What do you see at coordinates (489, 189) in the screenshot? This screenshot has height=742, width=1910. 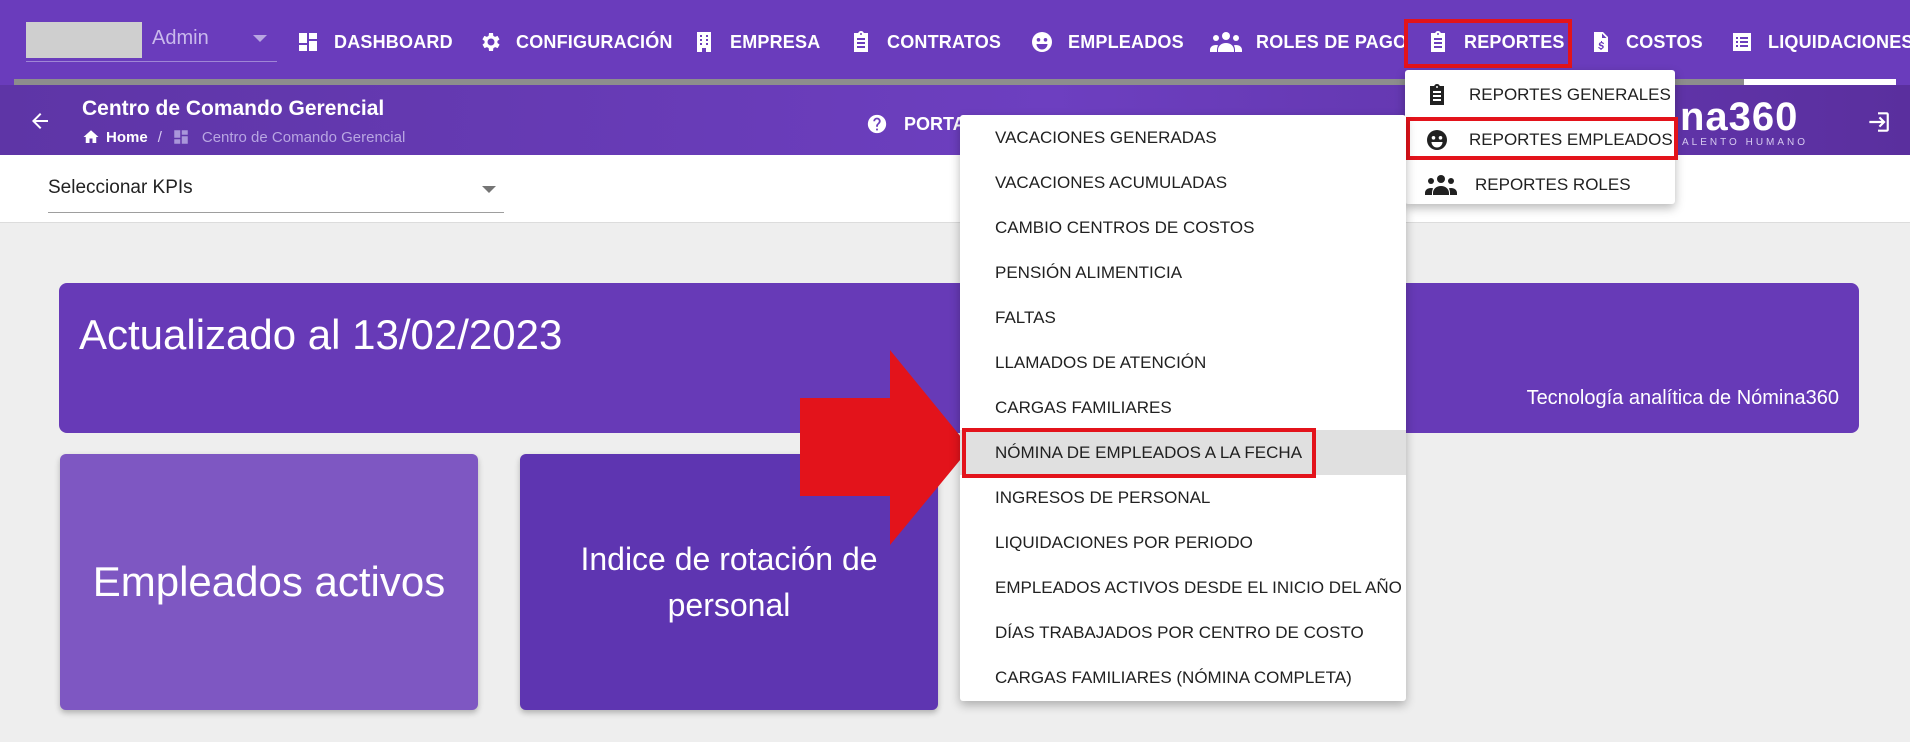 I see `chevron-down-icon` at bounding box center [489, 189].